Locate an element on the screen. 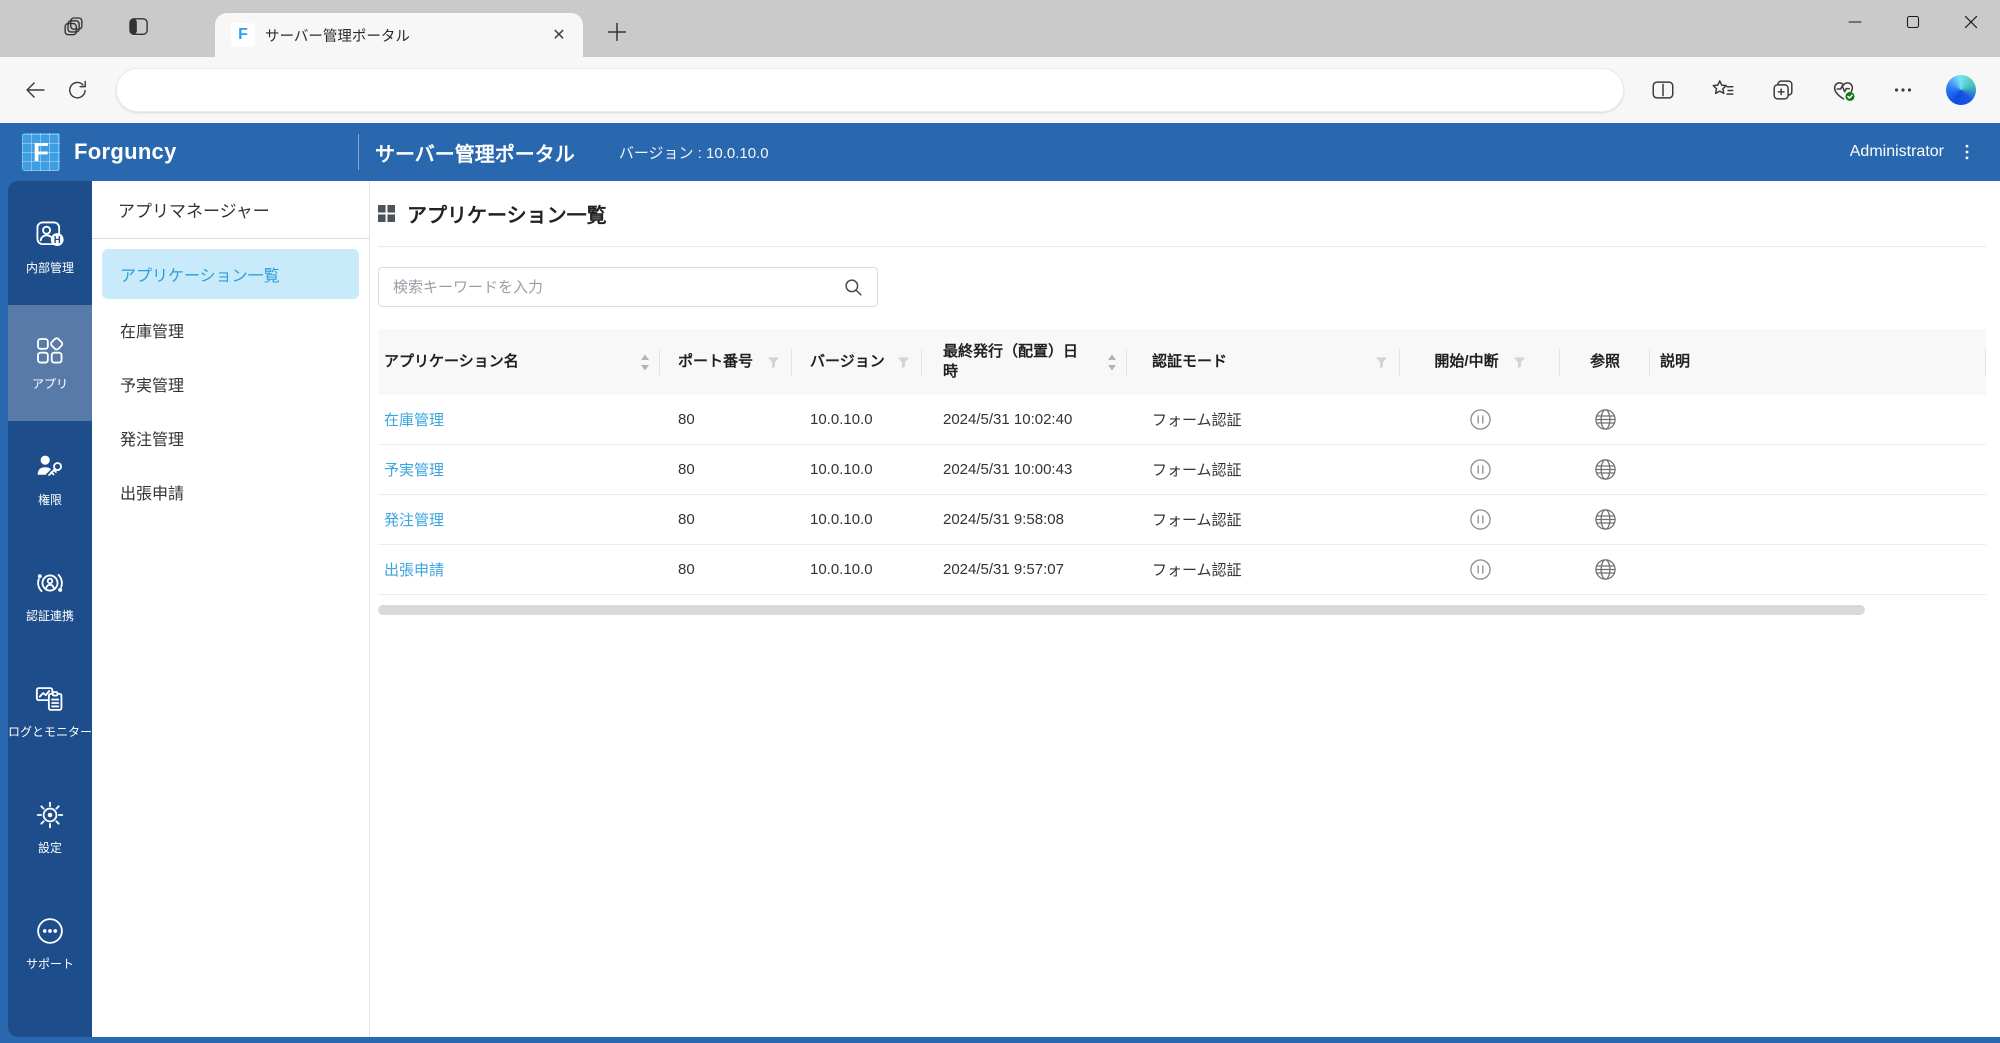 The width and height of the screenshot is (2000, 1043). horizontal-scrollbar-thumb is located at coordinates (1122, 610).